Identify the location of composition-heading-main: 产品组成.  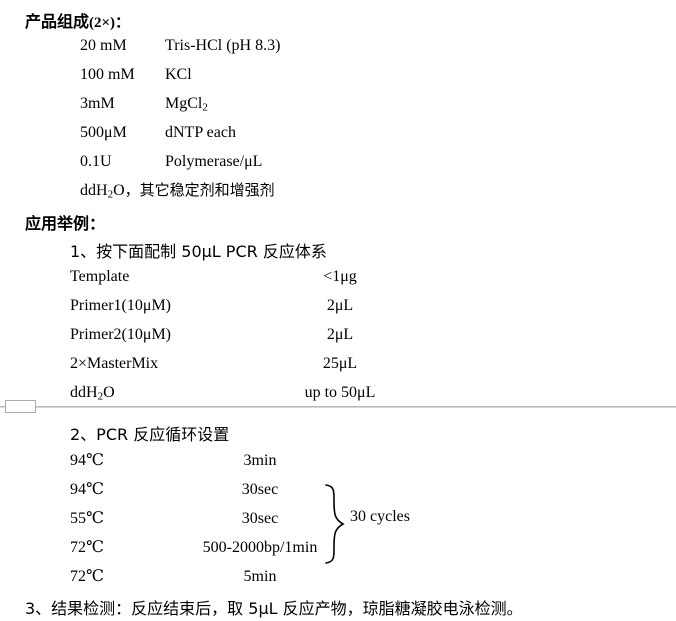
(57, 22).